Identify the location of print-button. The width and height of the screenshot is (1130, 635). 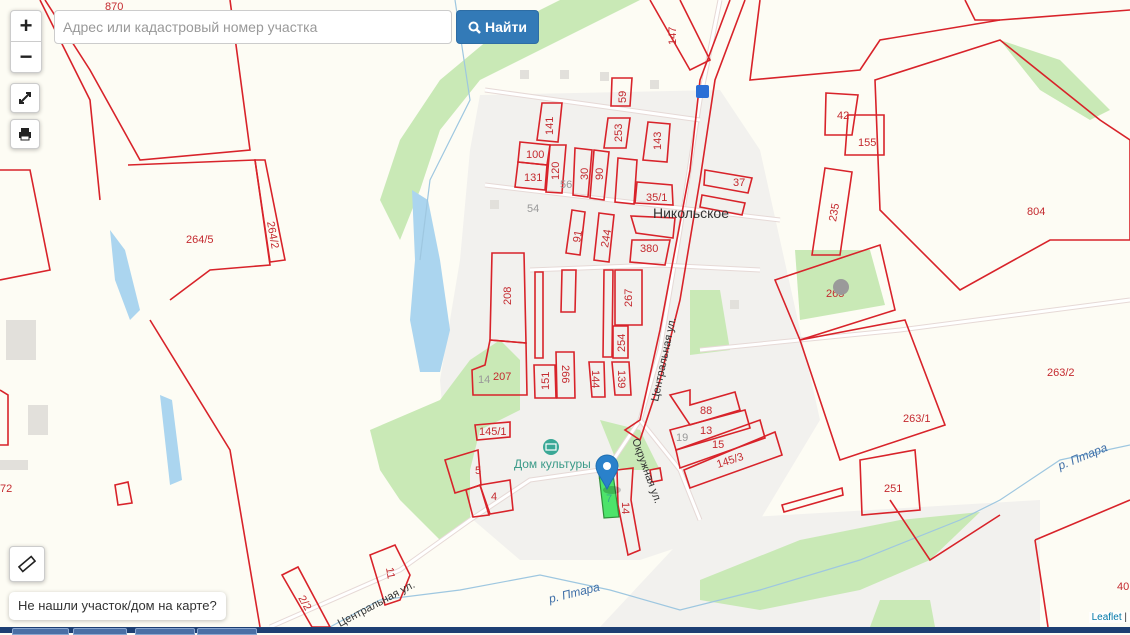
(25, 134).